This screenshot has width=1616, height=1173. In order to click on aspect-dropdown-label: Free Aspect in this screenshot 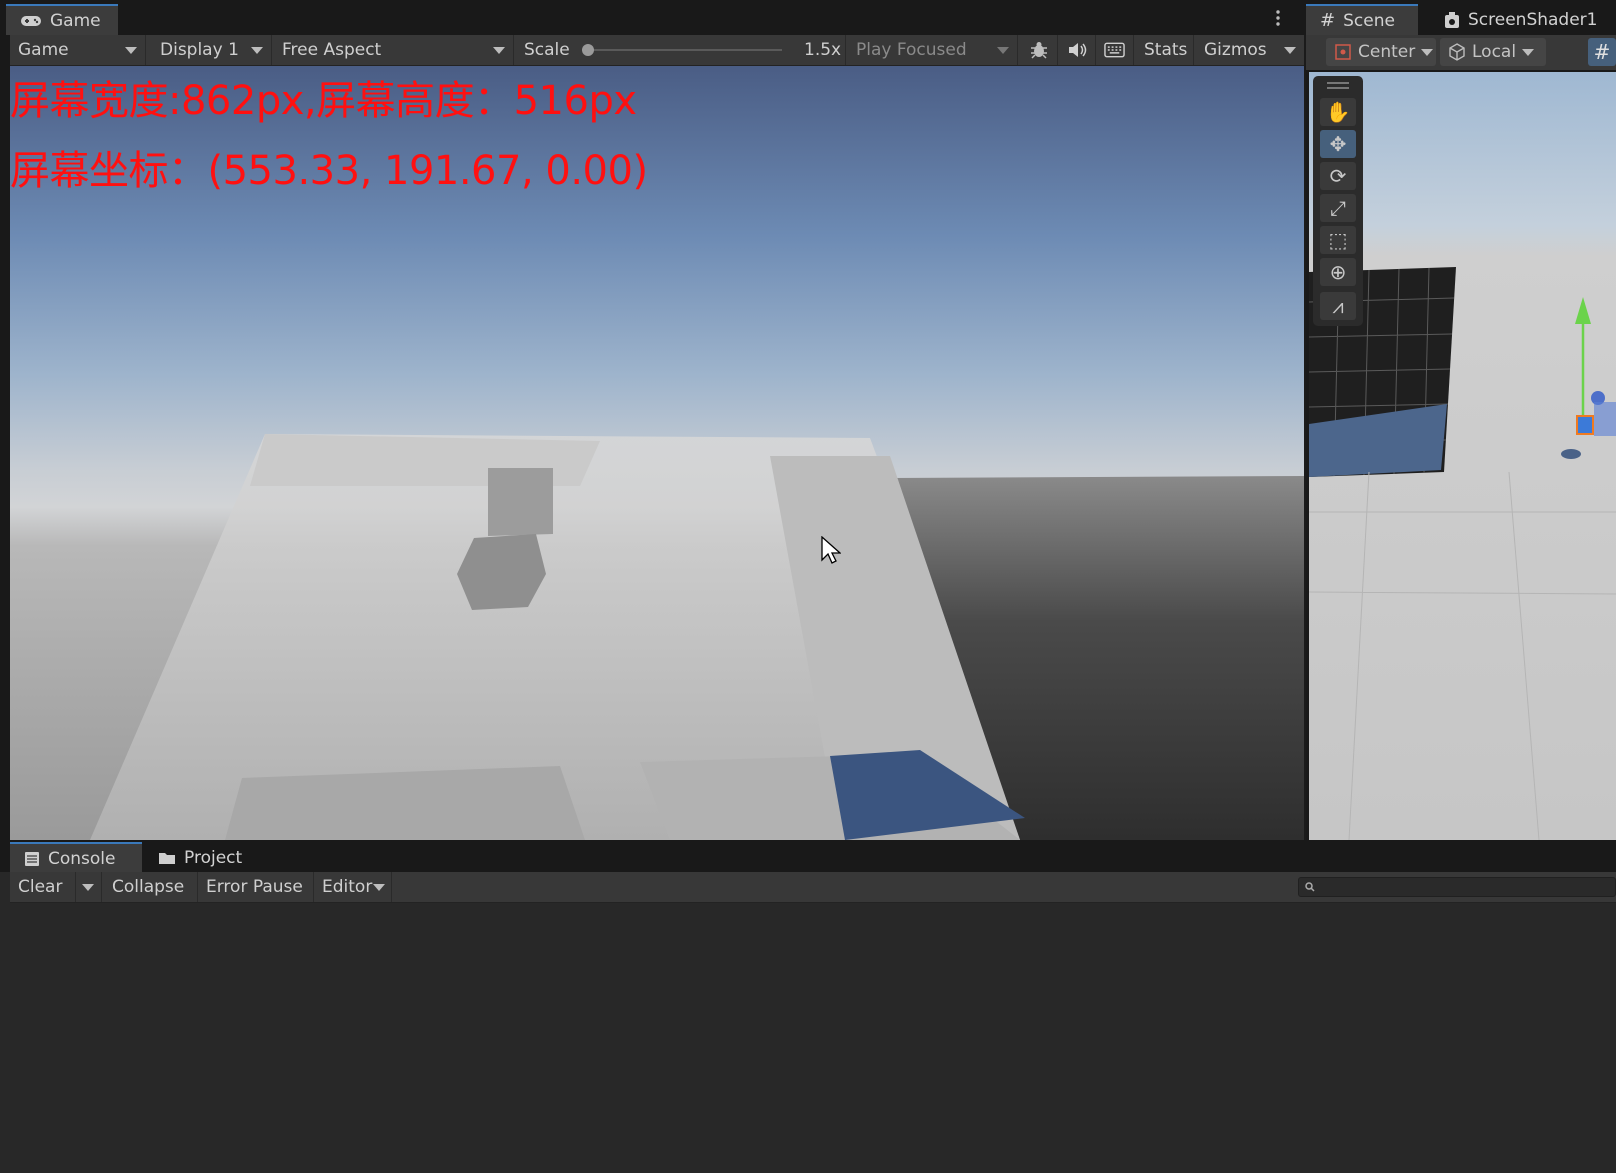, I will do `click(332, 50)`.